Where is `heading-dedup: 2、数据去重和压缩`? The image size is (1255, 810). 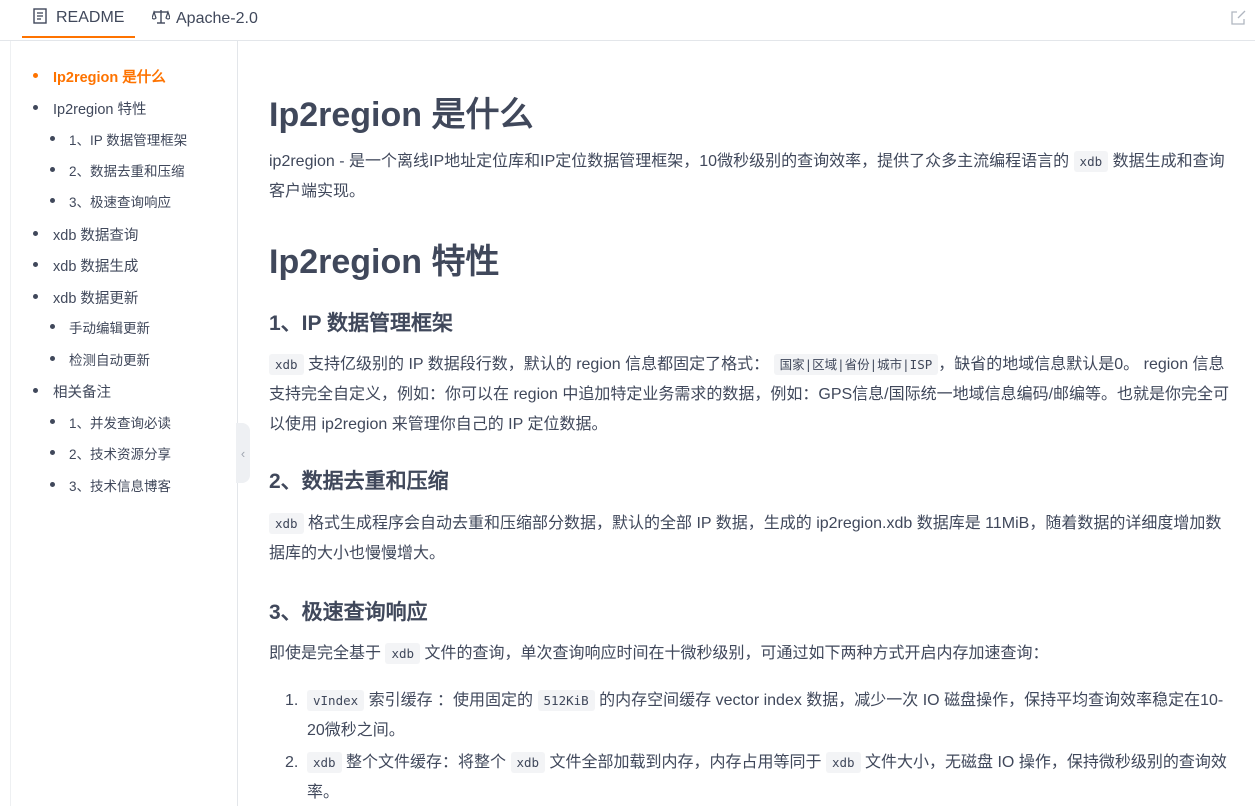 heading-dedup: 2、数据去重和压缩 is located at coordinates (359, 481).